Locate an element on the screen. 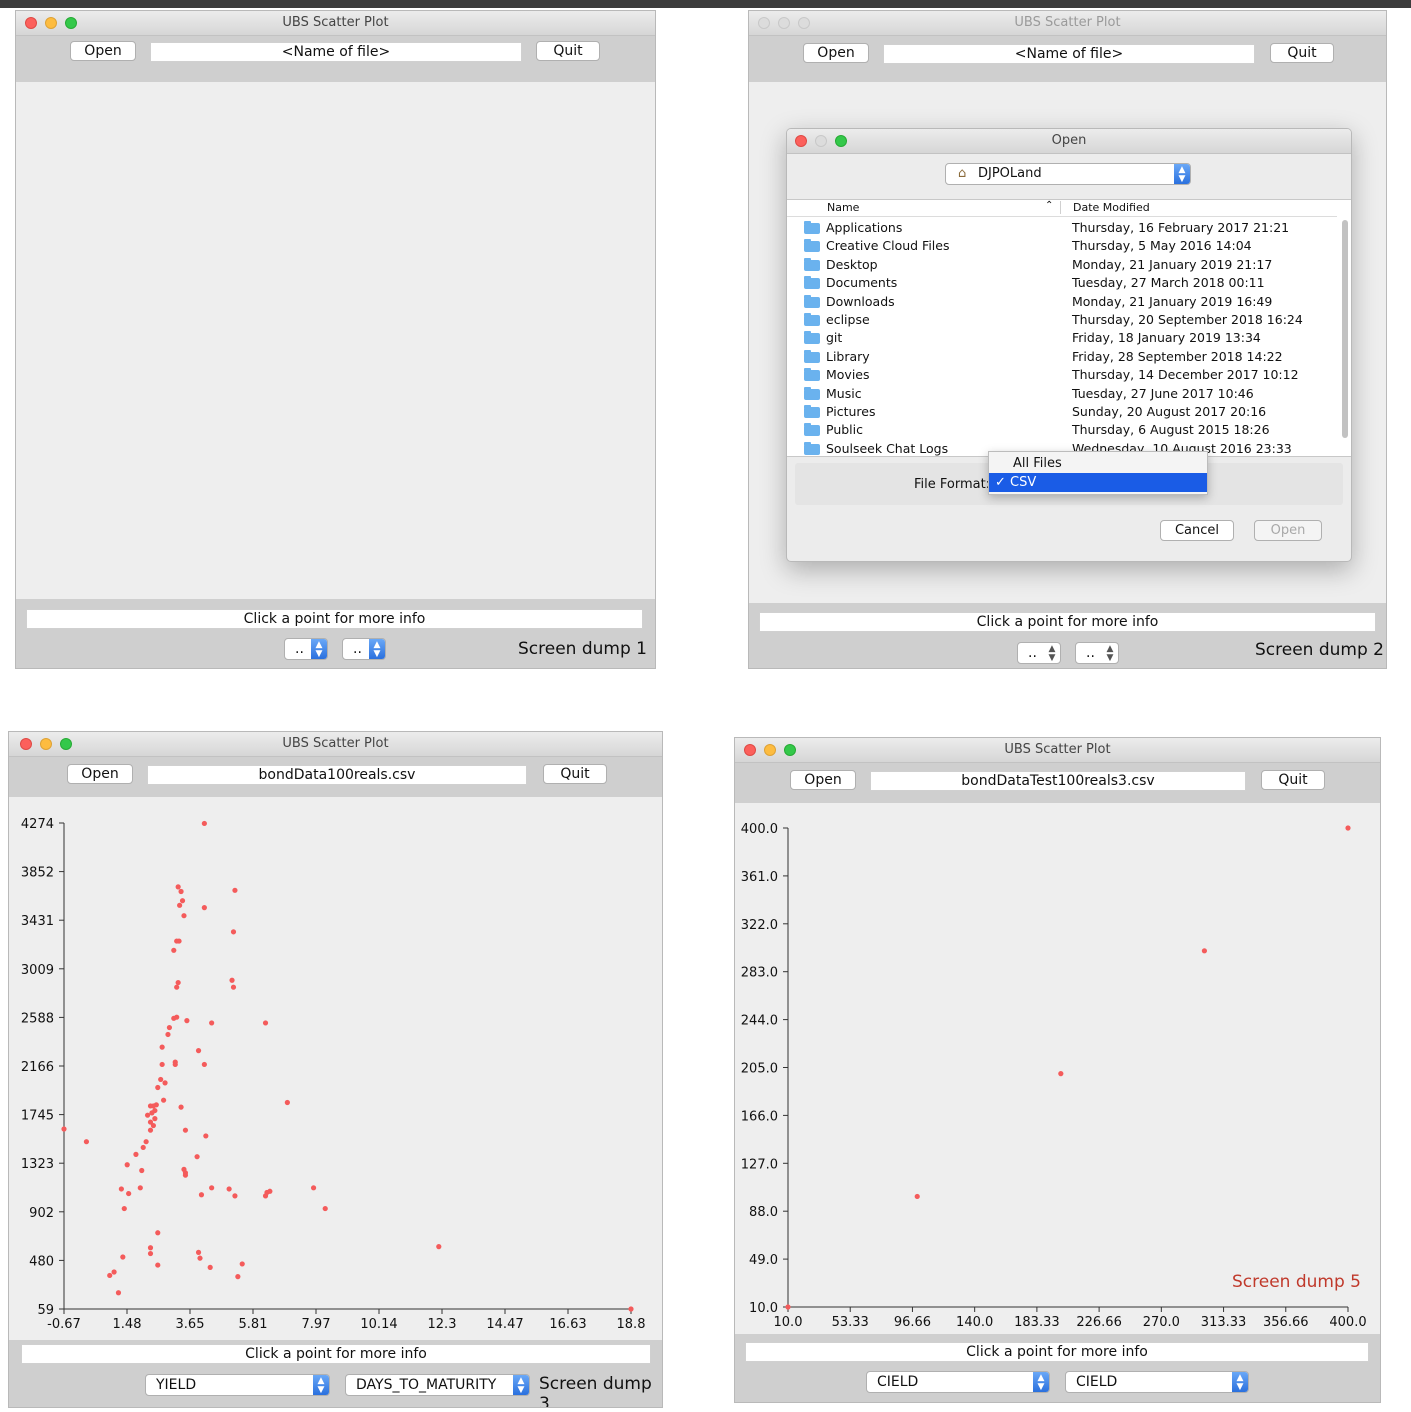  location-select: ⌂ DJPOLand ▲ ▼ is located at coordinates (1068, 174).